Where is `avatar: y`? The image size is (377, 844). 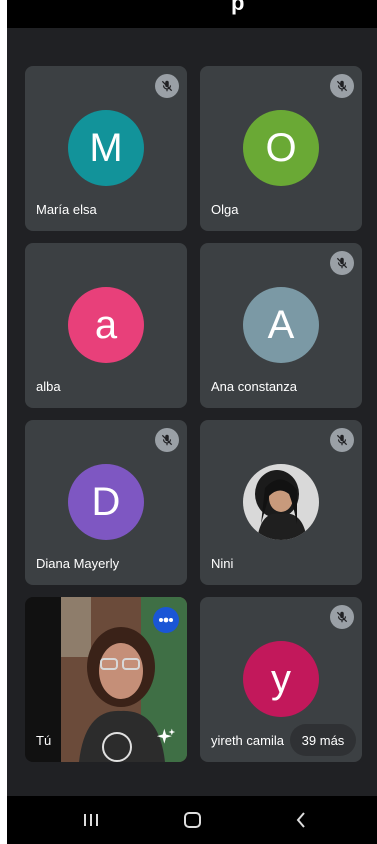
avatar: y is located at coordinates (281, 679).